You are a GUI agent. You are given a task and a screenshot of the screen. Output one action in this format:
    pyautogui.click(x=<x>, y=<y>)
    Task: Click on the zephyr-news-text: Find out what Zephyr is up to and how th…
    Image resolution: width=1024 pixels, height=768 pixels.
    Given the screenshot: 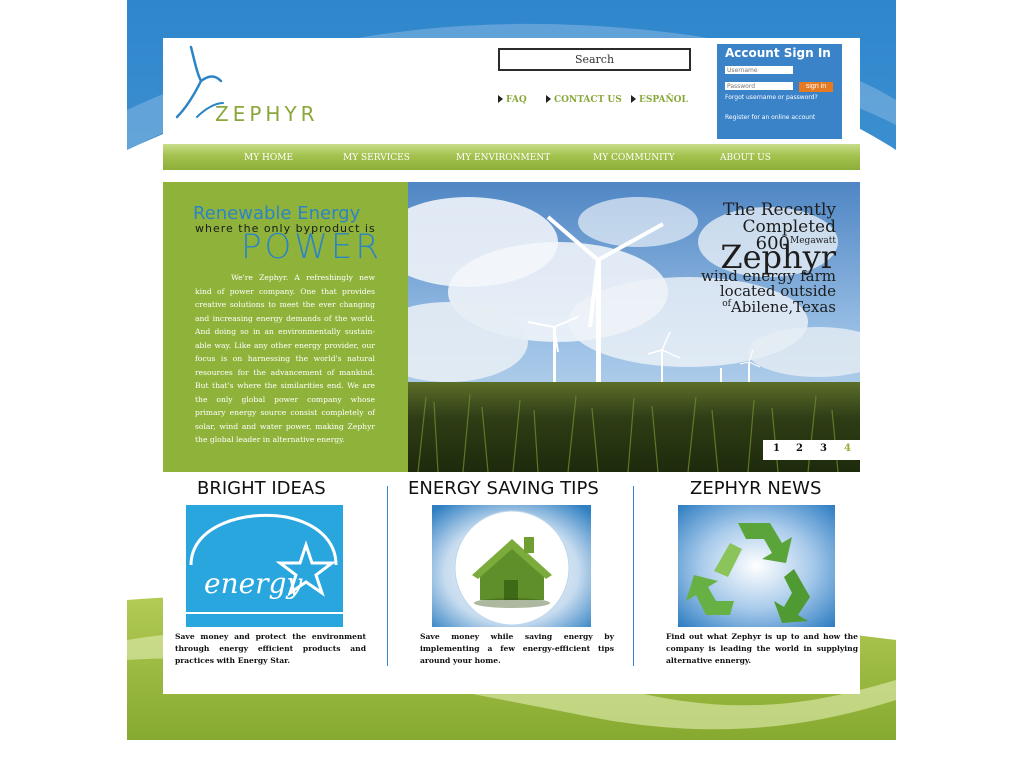 What is the action you would take?
    pyautogui.click(x=762, y=648)
    